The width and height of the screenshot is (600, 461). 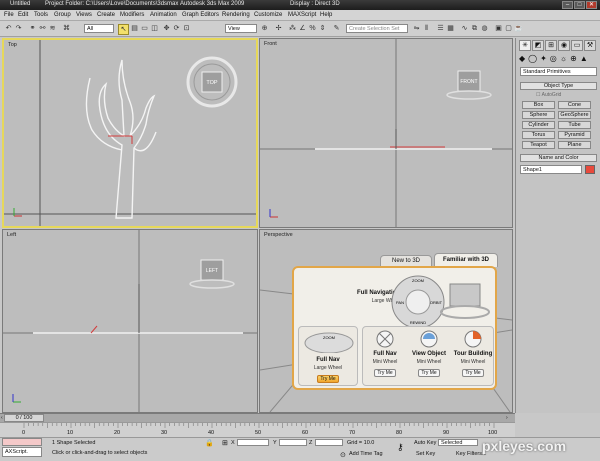 I want to click on x-coord-field, so click(x=253, y=442).